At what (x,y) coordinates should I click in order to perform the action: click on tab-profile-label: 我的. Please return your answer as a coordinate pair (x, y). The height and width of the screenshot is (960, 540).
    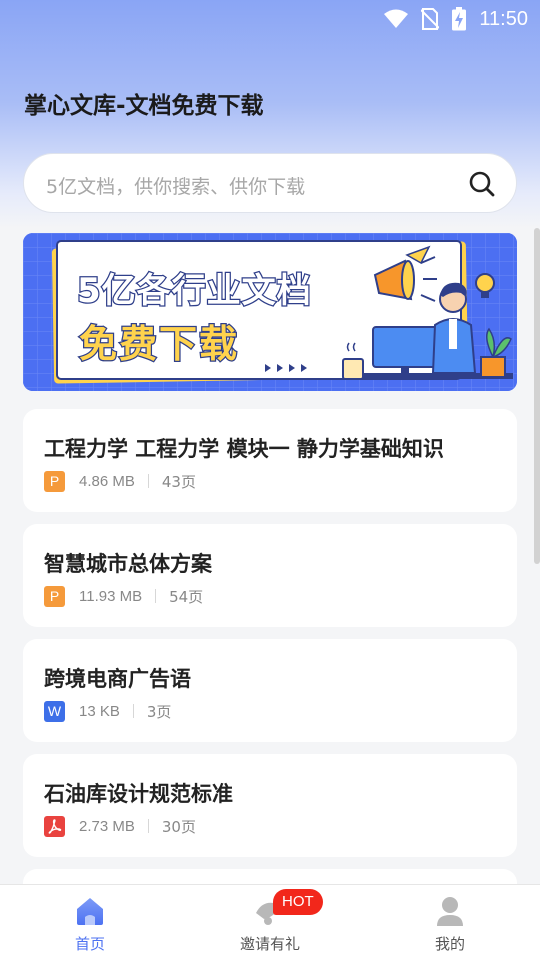
    Looking at the image, I should click on (449, 944).